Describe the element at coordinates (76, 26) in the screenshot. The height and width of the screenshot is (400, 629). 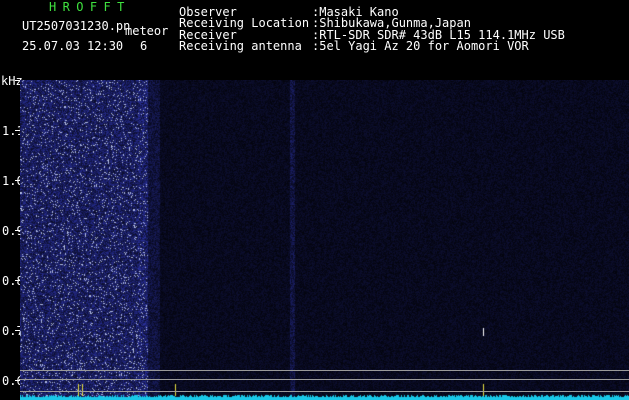
I see `filename-label: UT2507031230.pn` at that location.